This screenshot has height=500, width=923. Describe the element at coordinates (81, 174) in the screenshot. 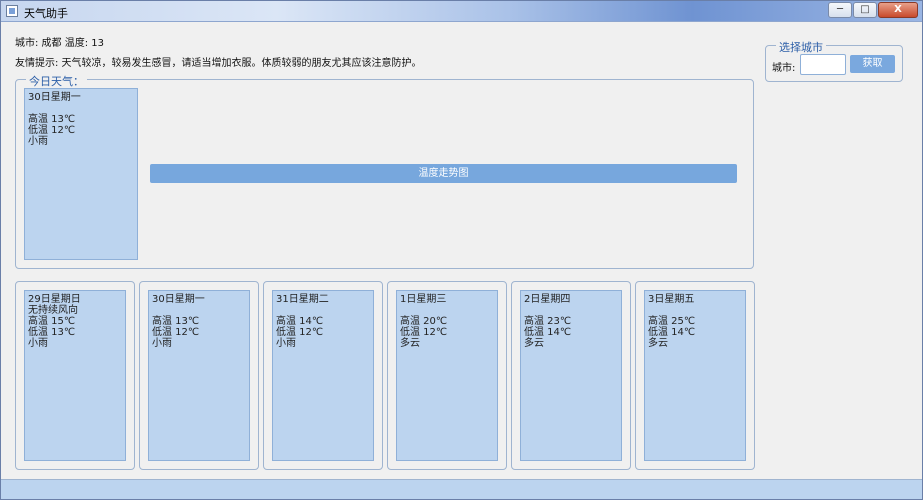

I see `today-weather-panel: 30日星期一 高温 13℃ 低温 12℃ 小雨` at that location.